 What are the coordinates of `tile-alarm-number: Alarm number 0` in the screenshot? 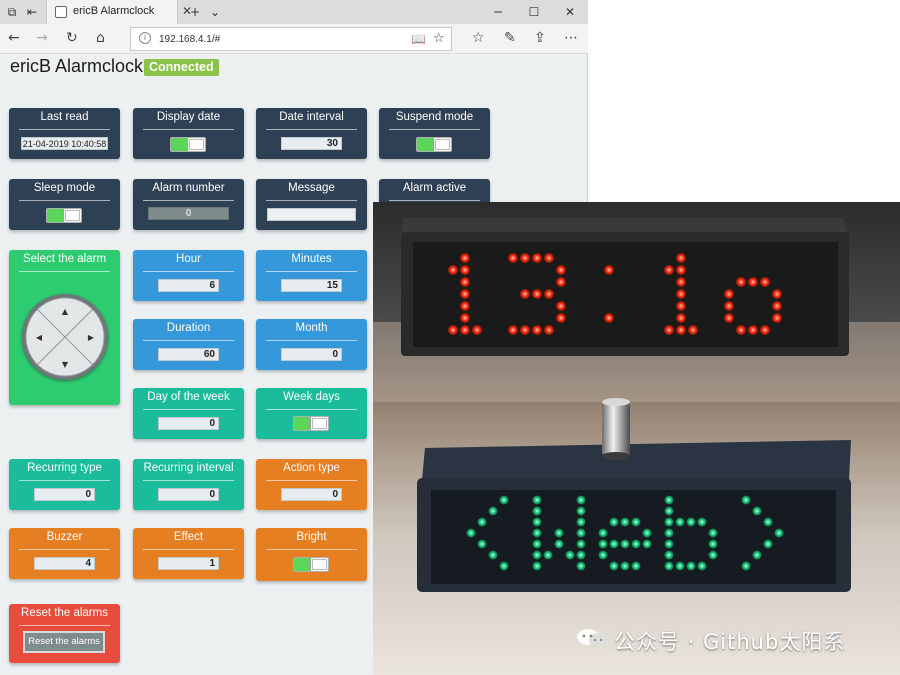 It's located at (188, 204).